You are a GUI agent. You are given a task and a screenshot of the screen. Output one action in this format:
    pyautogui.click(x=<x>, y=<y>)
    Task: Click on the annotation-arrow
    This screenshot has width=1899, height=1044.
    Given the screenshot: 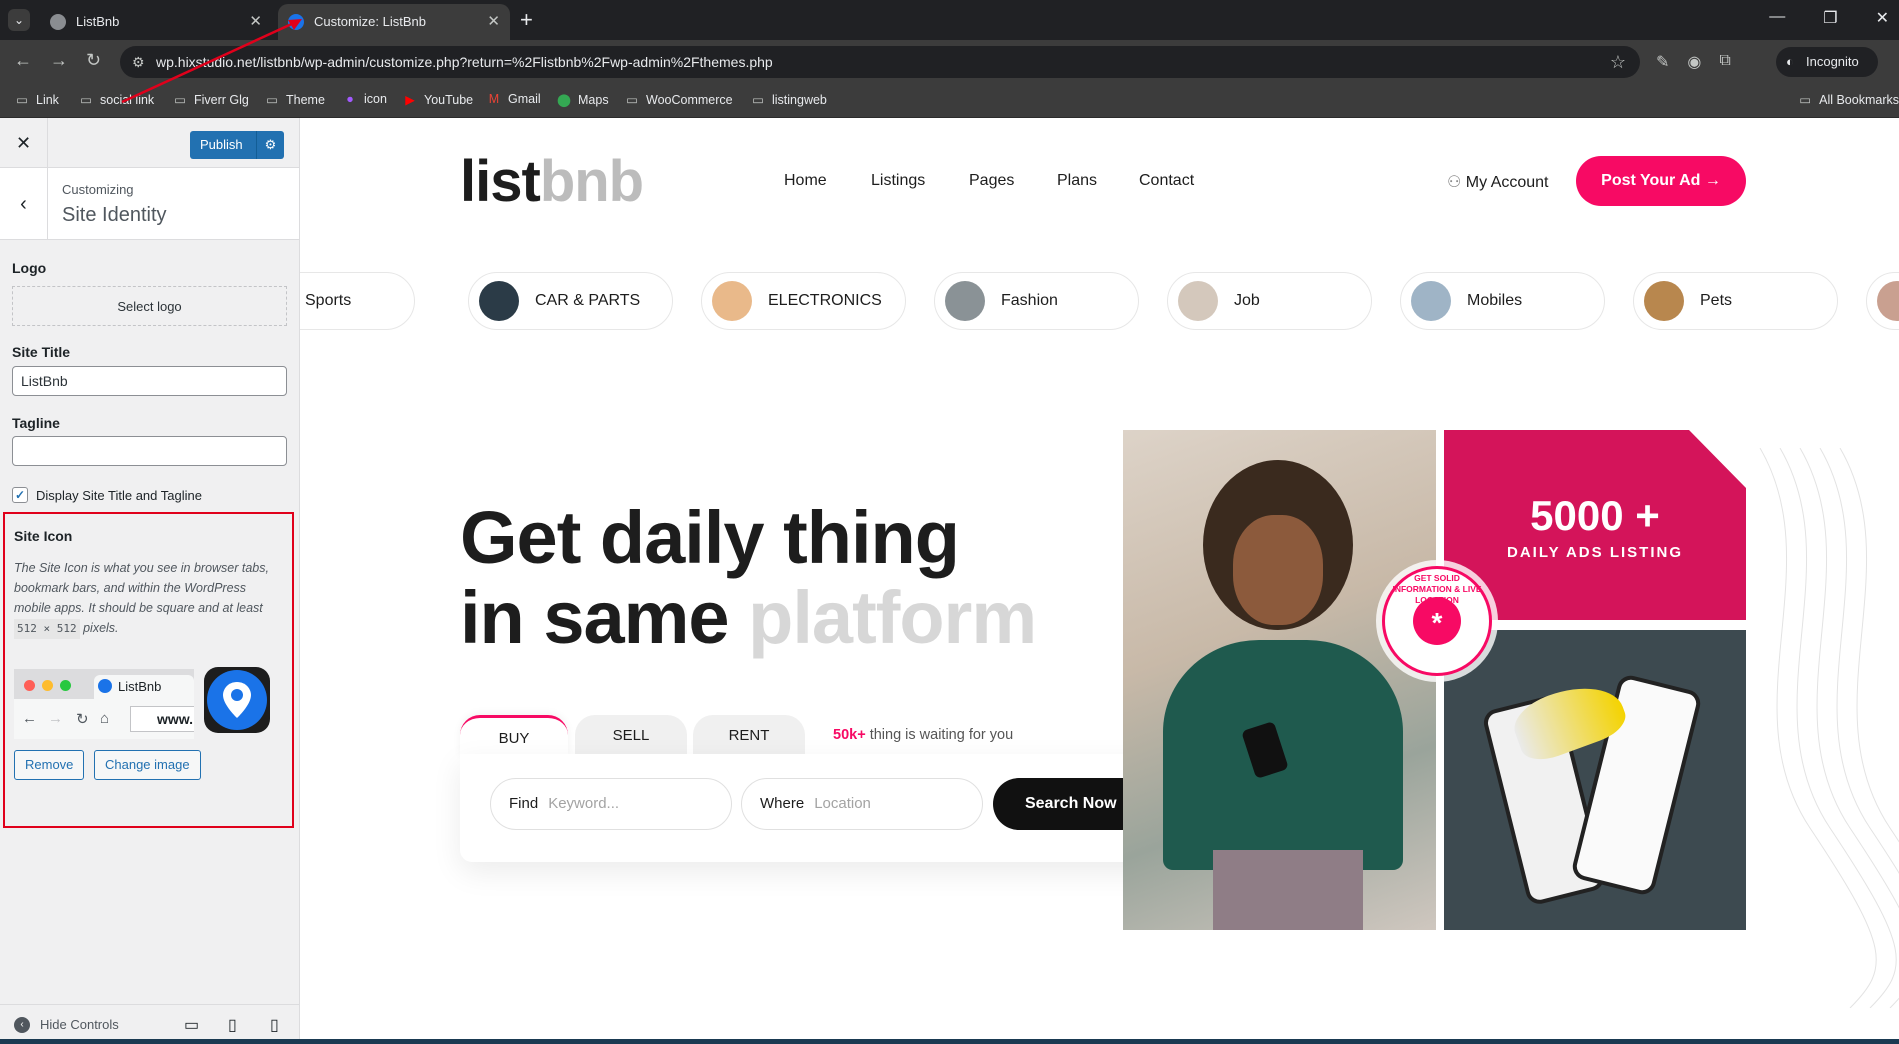 What is the action you would take?
    pyautogui.click(x=211, y=61)
    